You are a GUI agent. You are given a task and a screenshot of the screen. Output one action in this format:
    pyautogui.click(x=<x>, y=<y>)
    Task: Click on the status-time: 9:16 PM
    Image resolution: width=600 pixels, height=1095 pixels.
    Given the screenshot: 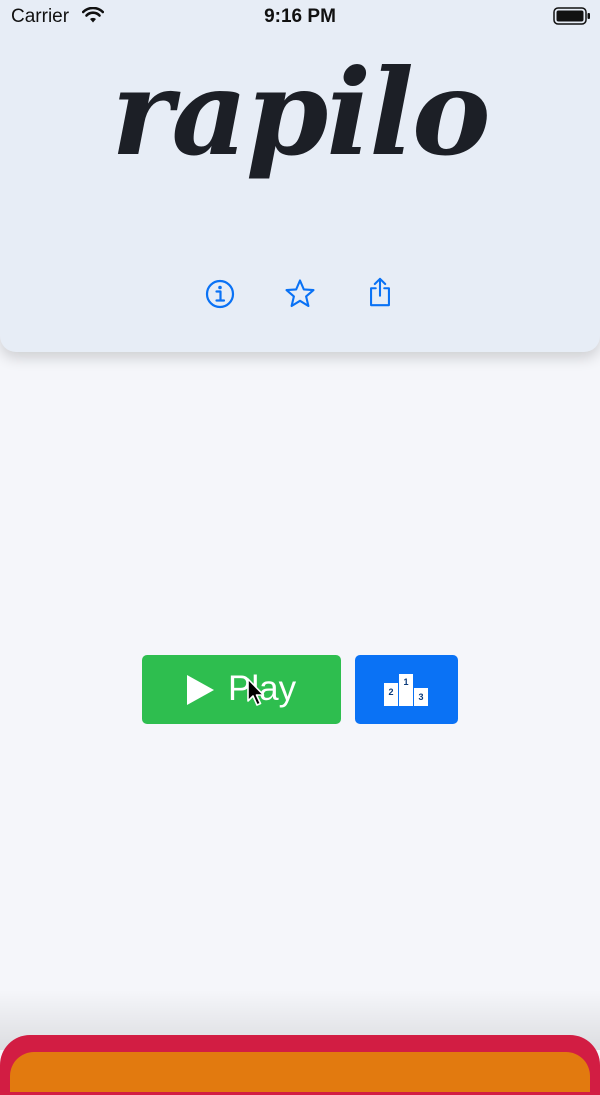 What is the action you would take?
    pyautogui.click(x=300, y=16)
    